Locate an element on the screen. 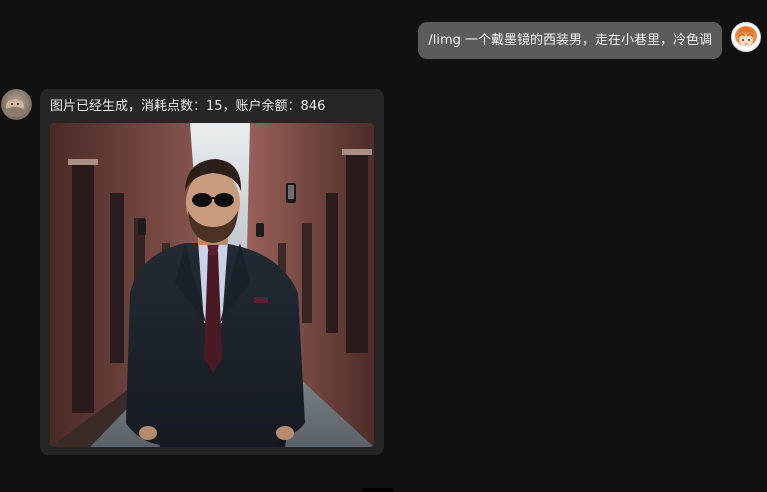 Image resolution: width=767 pixels, height=492 pixels. bot-message-text: 图片已经生成，消耗点数：15，账户余额：846 is located at coordinates (188, 106).